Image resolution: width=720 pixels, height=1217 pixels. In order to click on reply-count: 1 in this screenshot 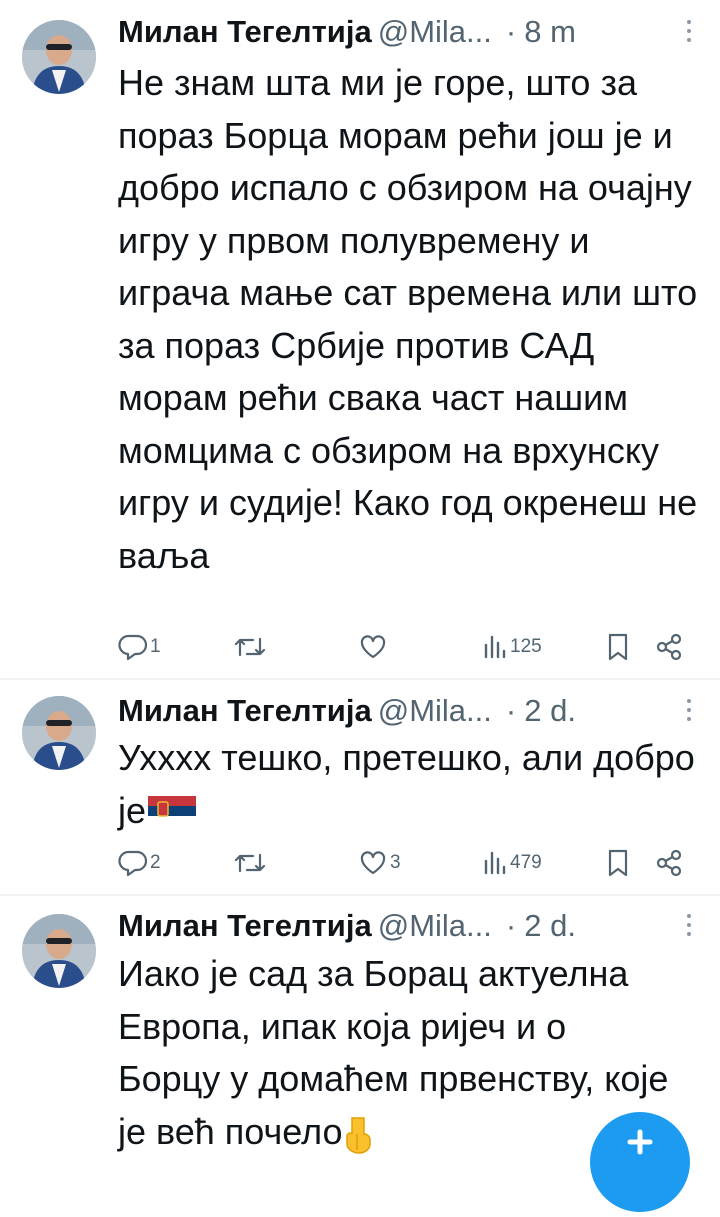, I will do `click(155, 646)`.